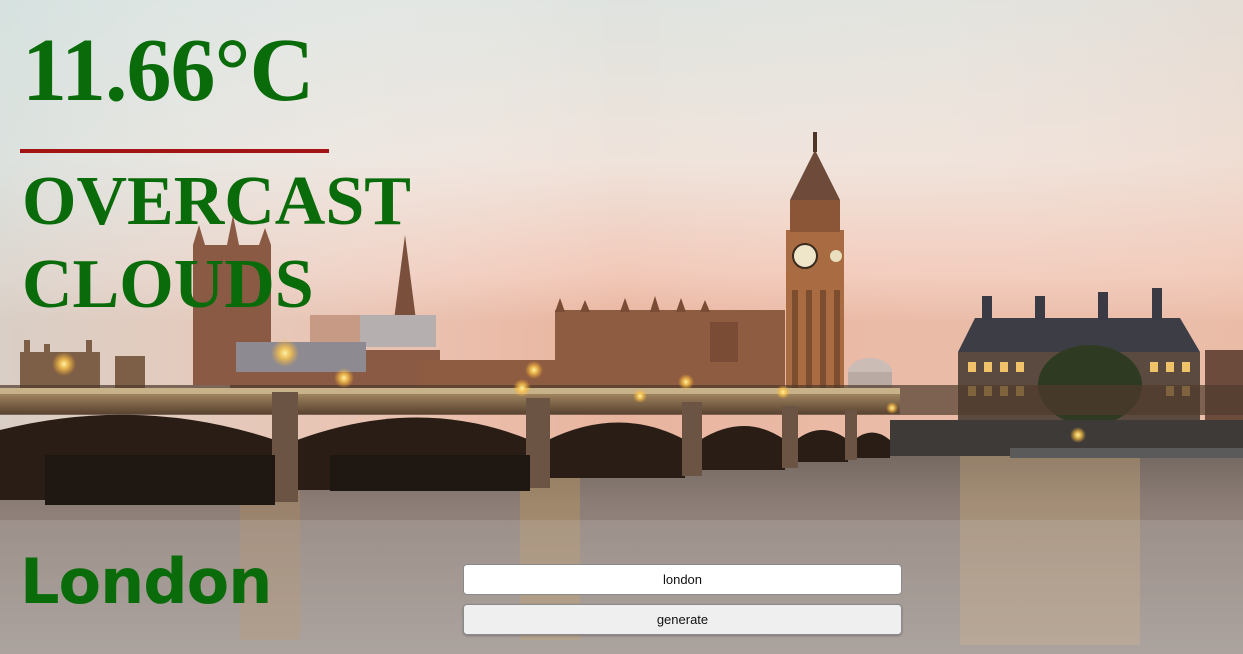 The height and width of the screenshot is (654, 1243). Describe the element at coordinates (682, 579) in the screenshot. I see `city-input` at that location.